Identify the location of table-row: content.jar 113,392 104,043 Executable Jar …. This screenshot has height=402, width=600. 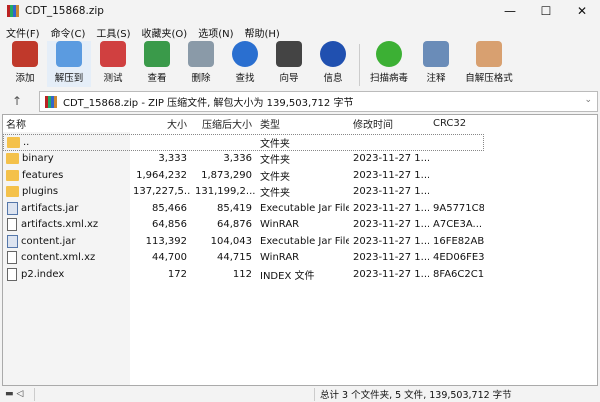
(243, 241).